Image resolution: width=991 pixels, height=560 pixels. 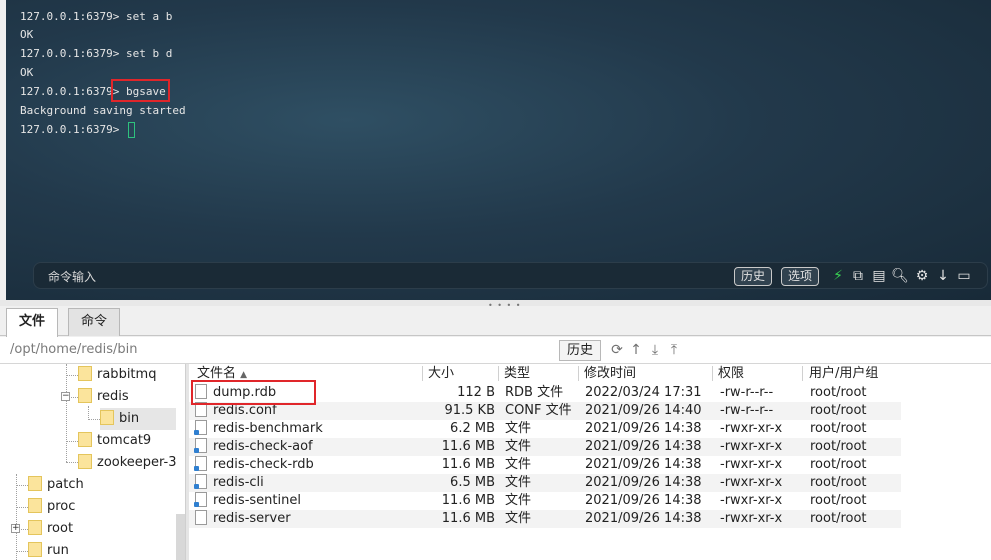 What do you see at coordinates (441, 373) in the screenshot?
I see `column-header-size: 大小` at bounding box center [441, 373].